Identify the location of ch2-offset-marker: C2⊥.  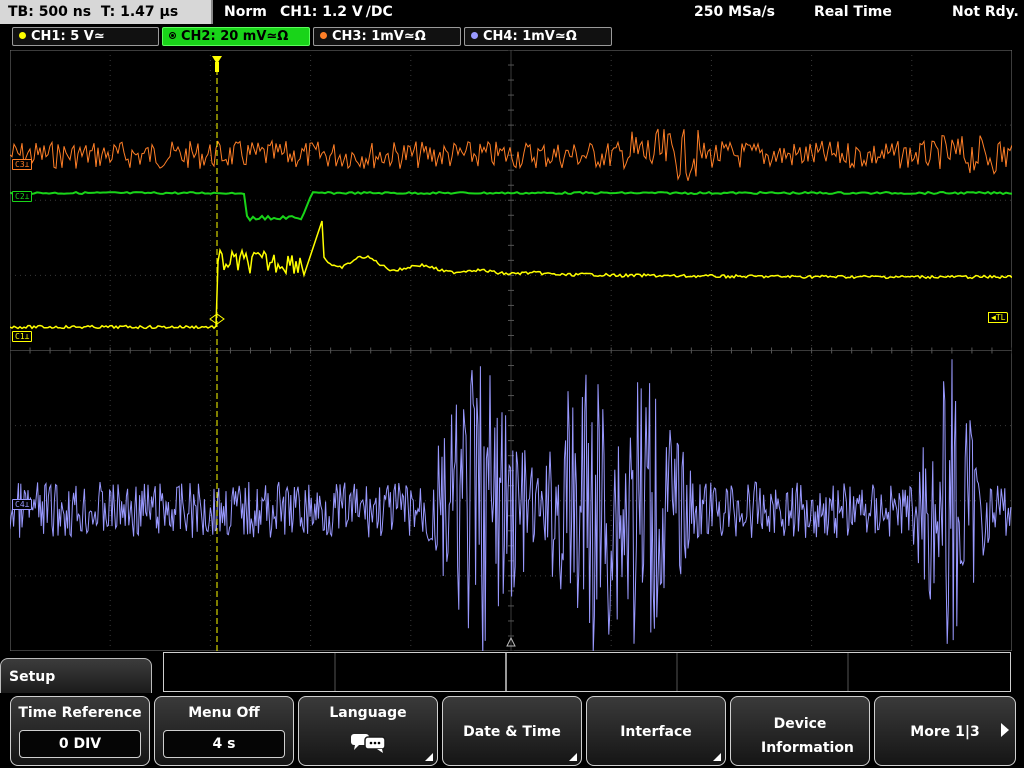
(22, 196).